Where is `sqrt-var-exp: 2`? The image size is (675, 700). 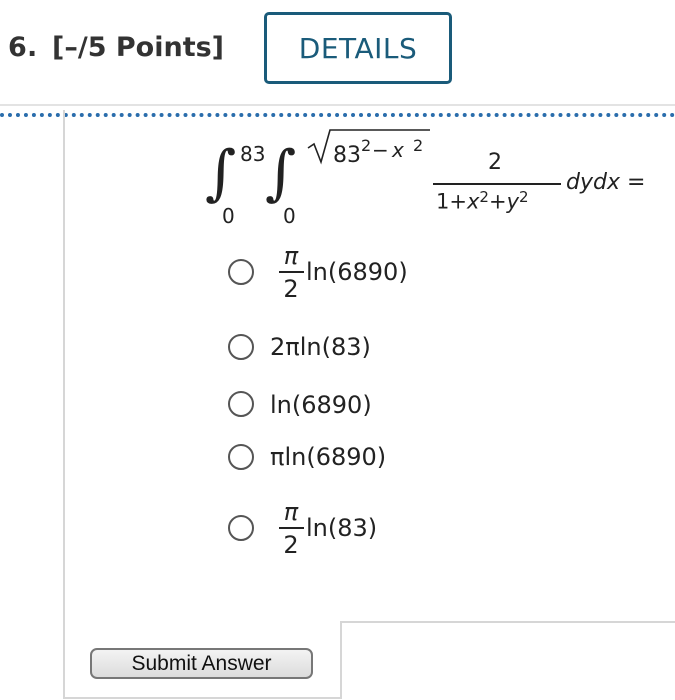 sqrt-var-exp: 2 is located at coordinates (418, 145).